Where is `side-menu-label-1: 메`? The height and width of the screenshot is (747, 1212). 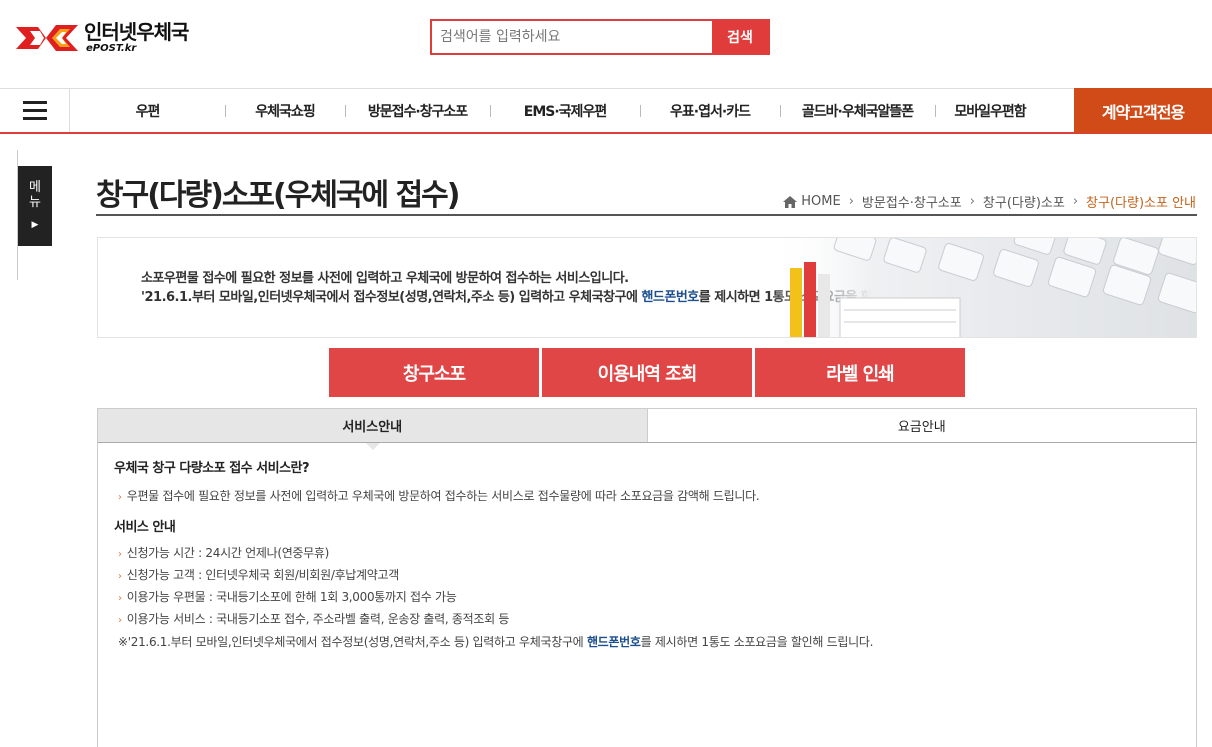 side-menu-label-1: 메 is located at coordinates (35, 187).